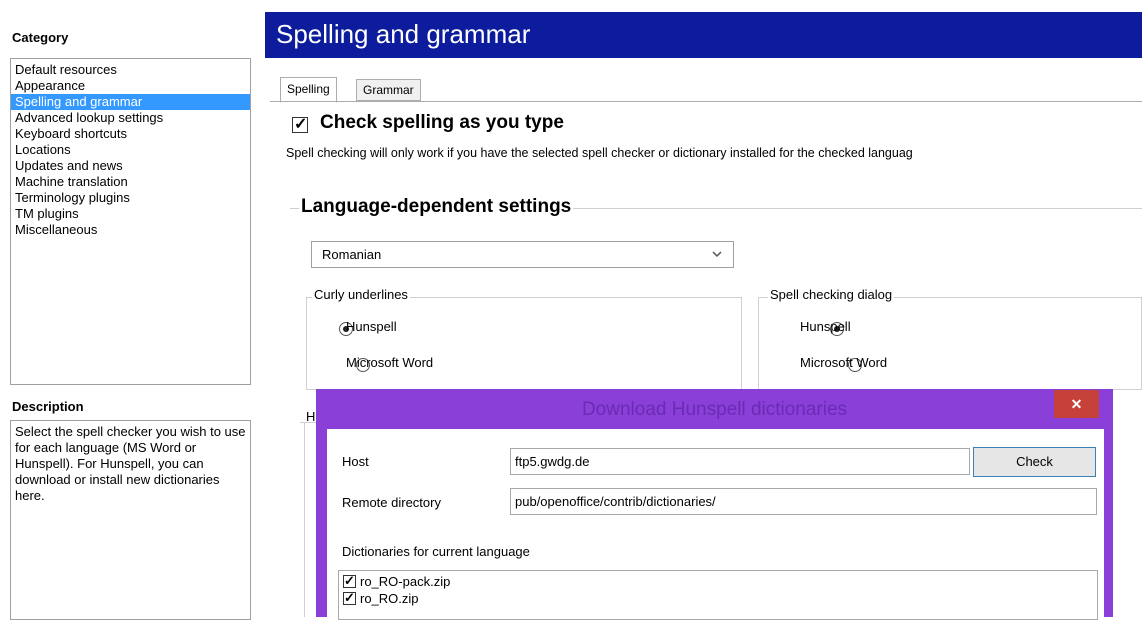 The width and height of the screenshot is (1142, 620). What do you see at coordinates (831, 294) in the screenshot?
I see `spell-dialog-title: Spell checking dialog` at bounding box center [831, 294].